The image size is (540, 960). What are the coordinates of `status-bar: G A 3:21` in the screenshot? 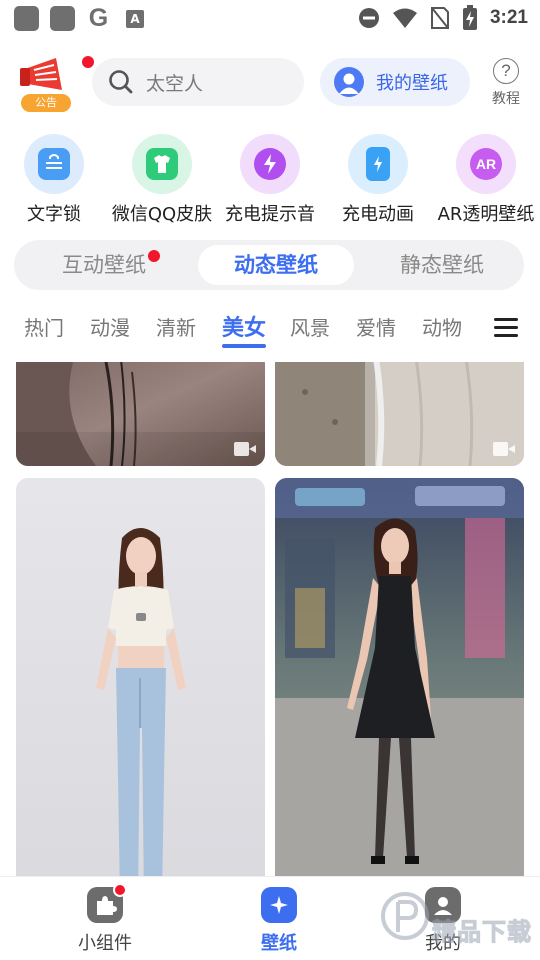 It's located at (270, 19).